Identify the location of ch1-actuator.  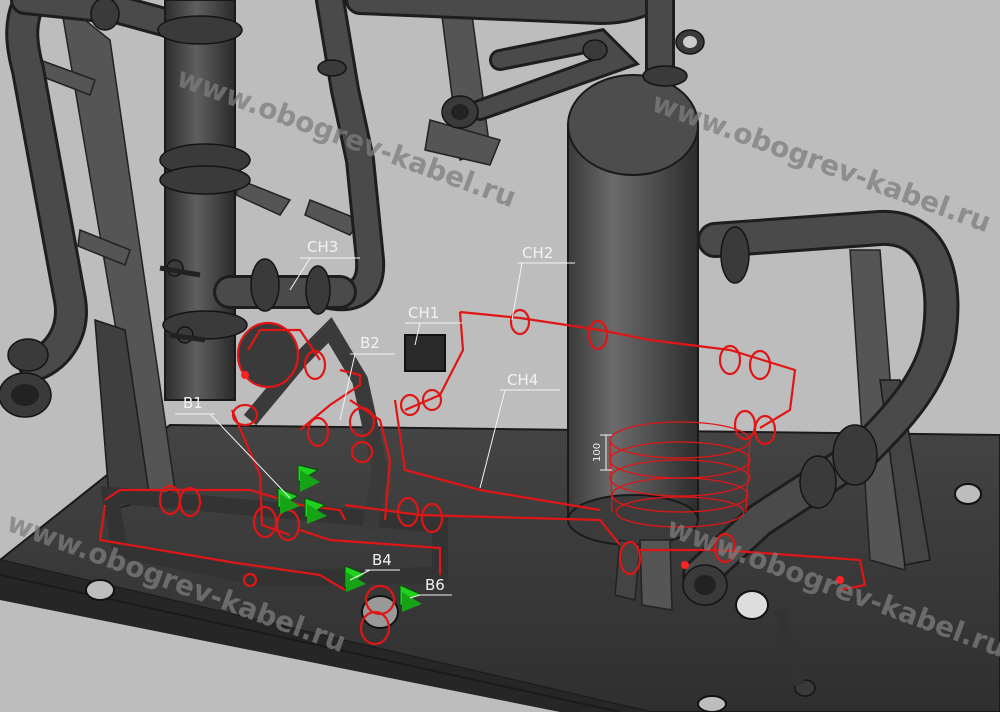
(425, 353).